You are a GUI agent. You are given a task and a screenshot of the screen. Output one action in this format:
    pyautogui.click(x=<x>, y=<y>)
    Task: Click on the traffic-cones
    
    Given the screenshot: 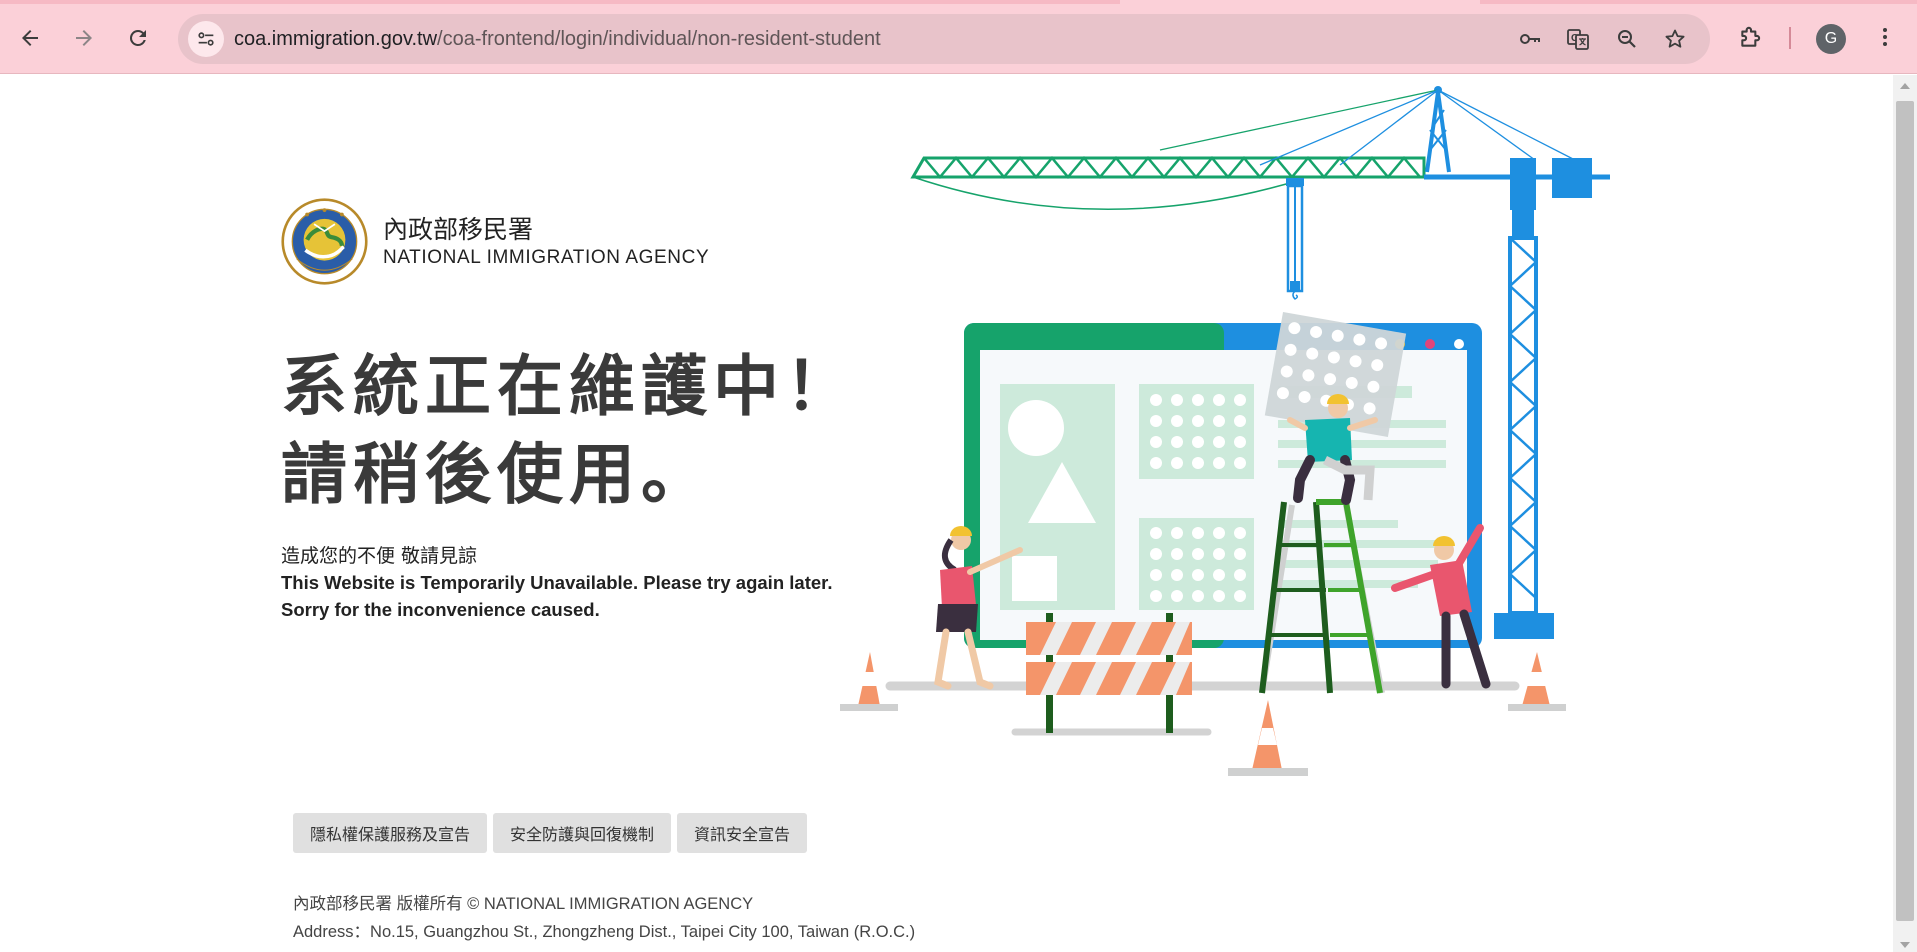 What is the action you would take?
    pyautogui.click(x=1203, y=714)
    